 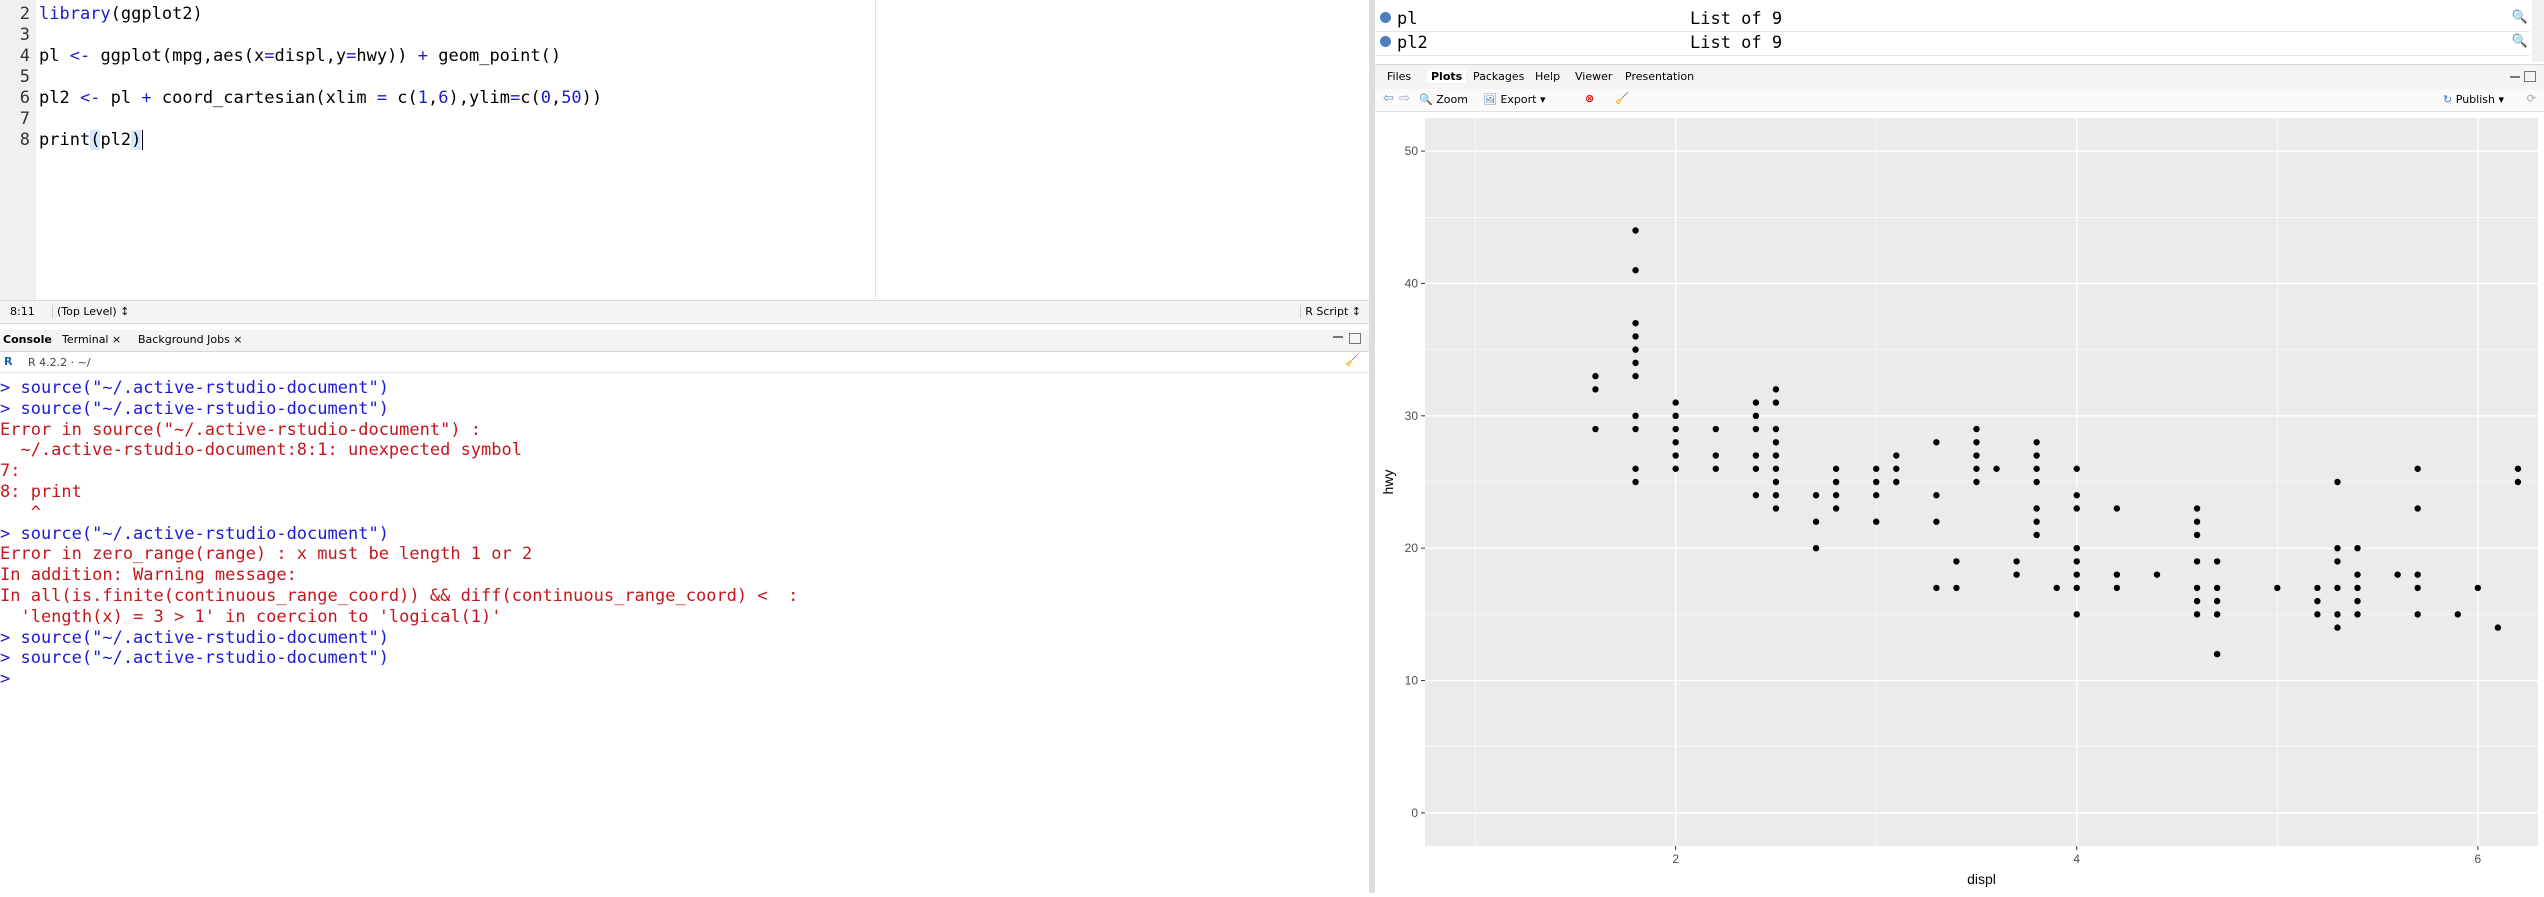 I want to click on y-tick-label: 0, so click(x=1414, y=813).